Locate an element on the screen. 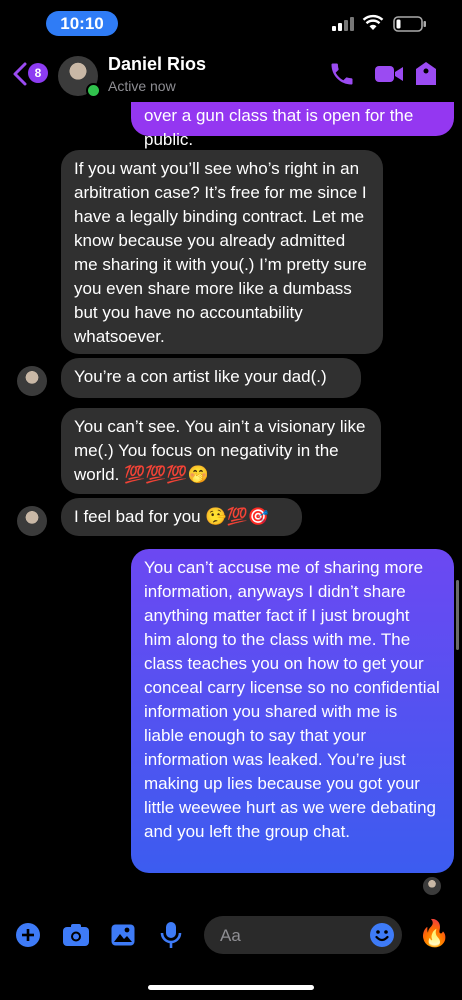 The width and height of the screenshot is (462, 1000). signal-icon is located at coordinates (343, 24).